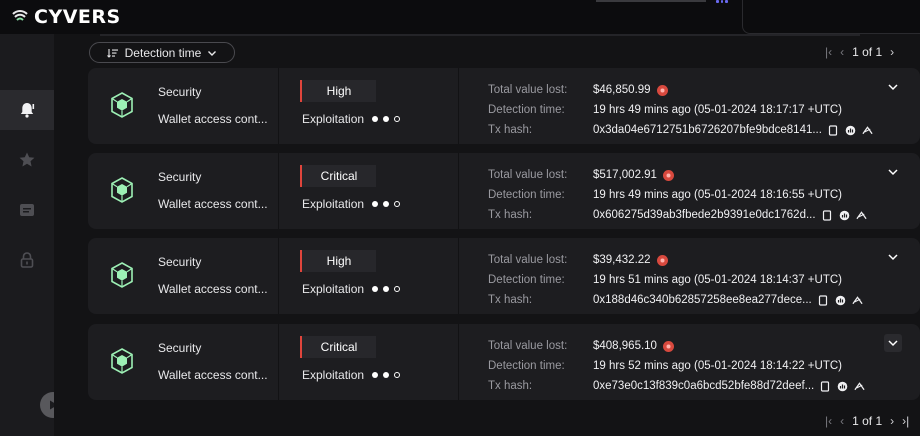  I want to click on sidebar-item-favorites, so click(27, 160).